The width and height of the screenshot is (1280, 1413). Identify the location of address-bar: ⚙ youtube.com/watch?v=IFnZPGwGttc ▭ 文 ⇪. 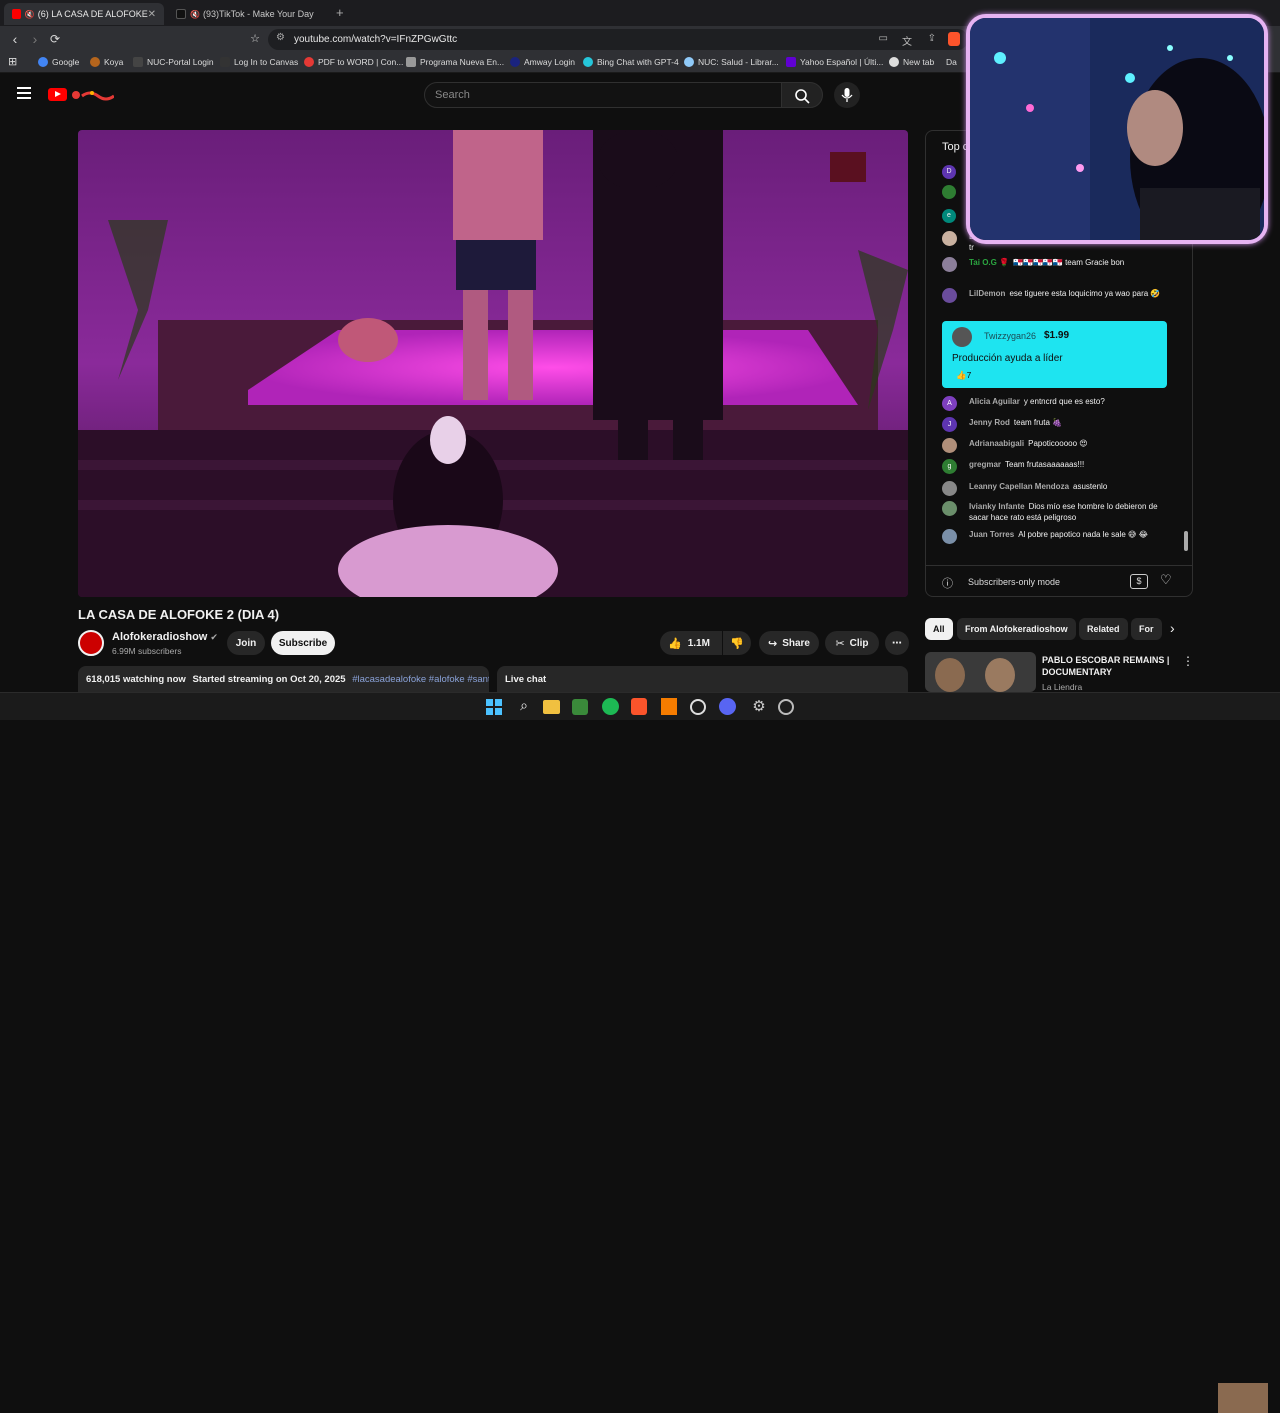
(618, 39).